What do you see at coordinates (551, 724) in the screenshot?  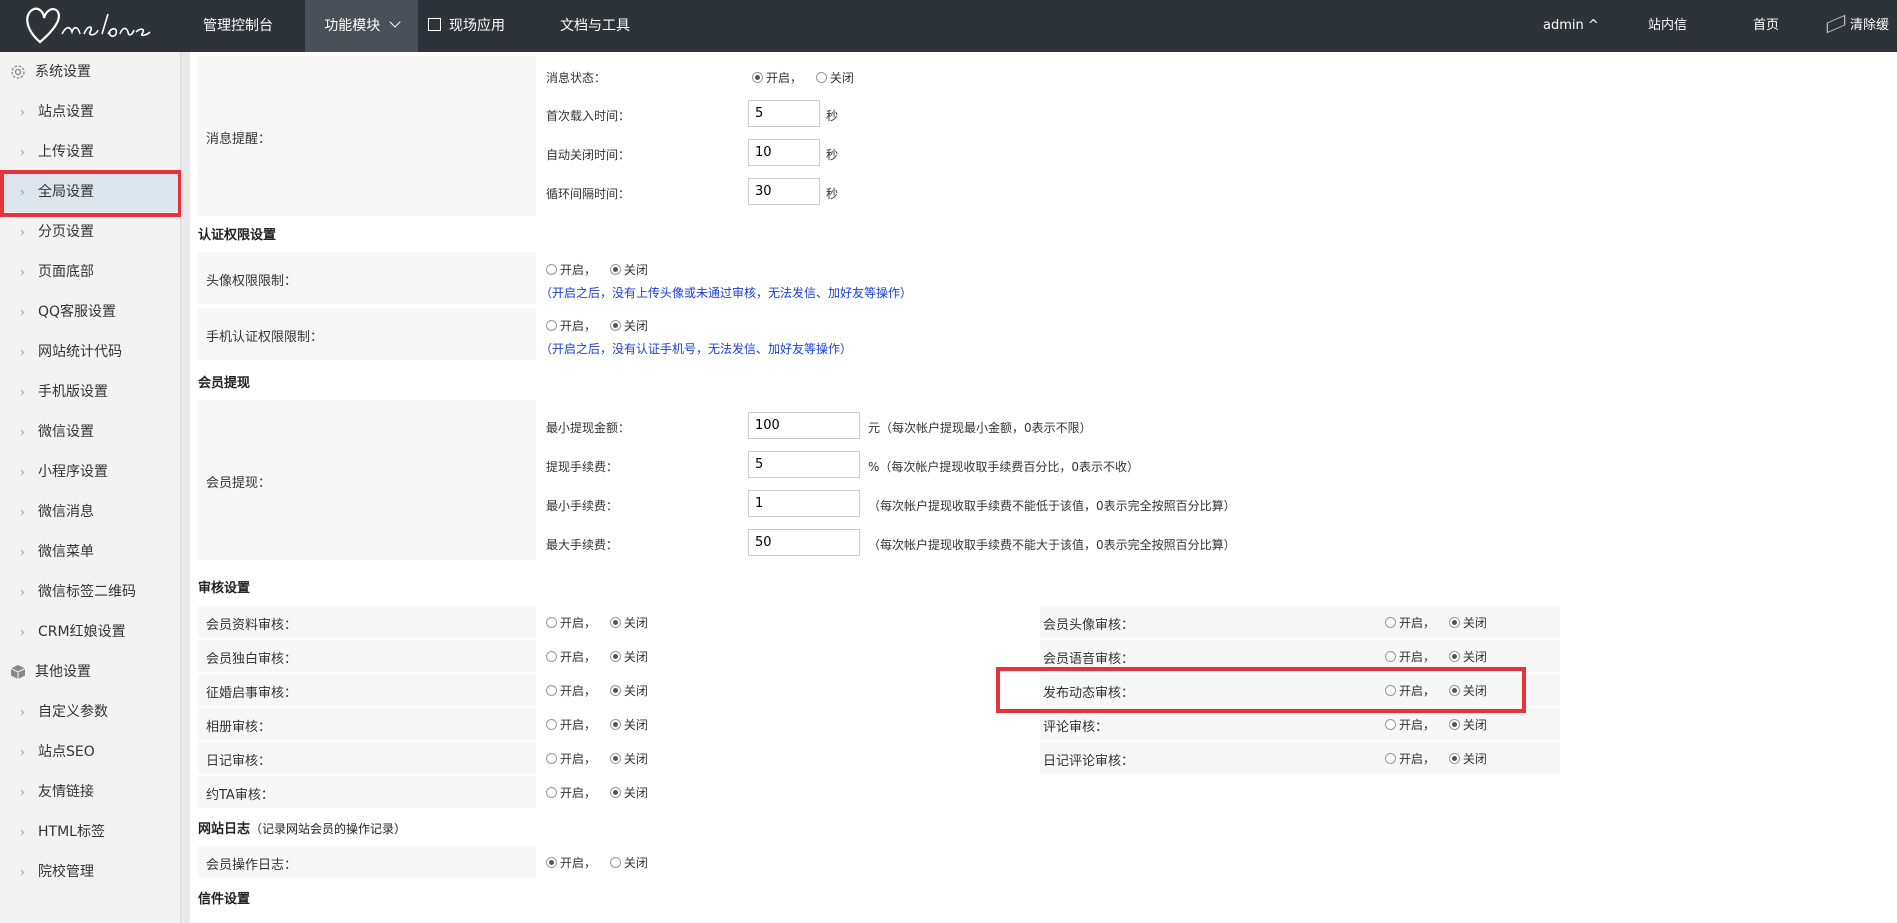 I see `audit-album-on-radio` at bounding box center [551, 724].